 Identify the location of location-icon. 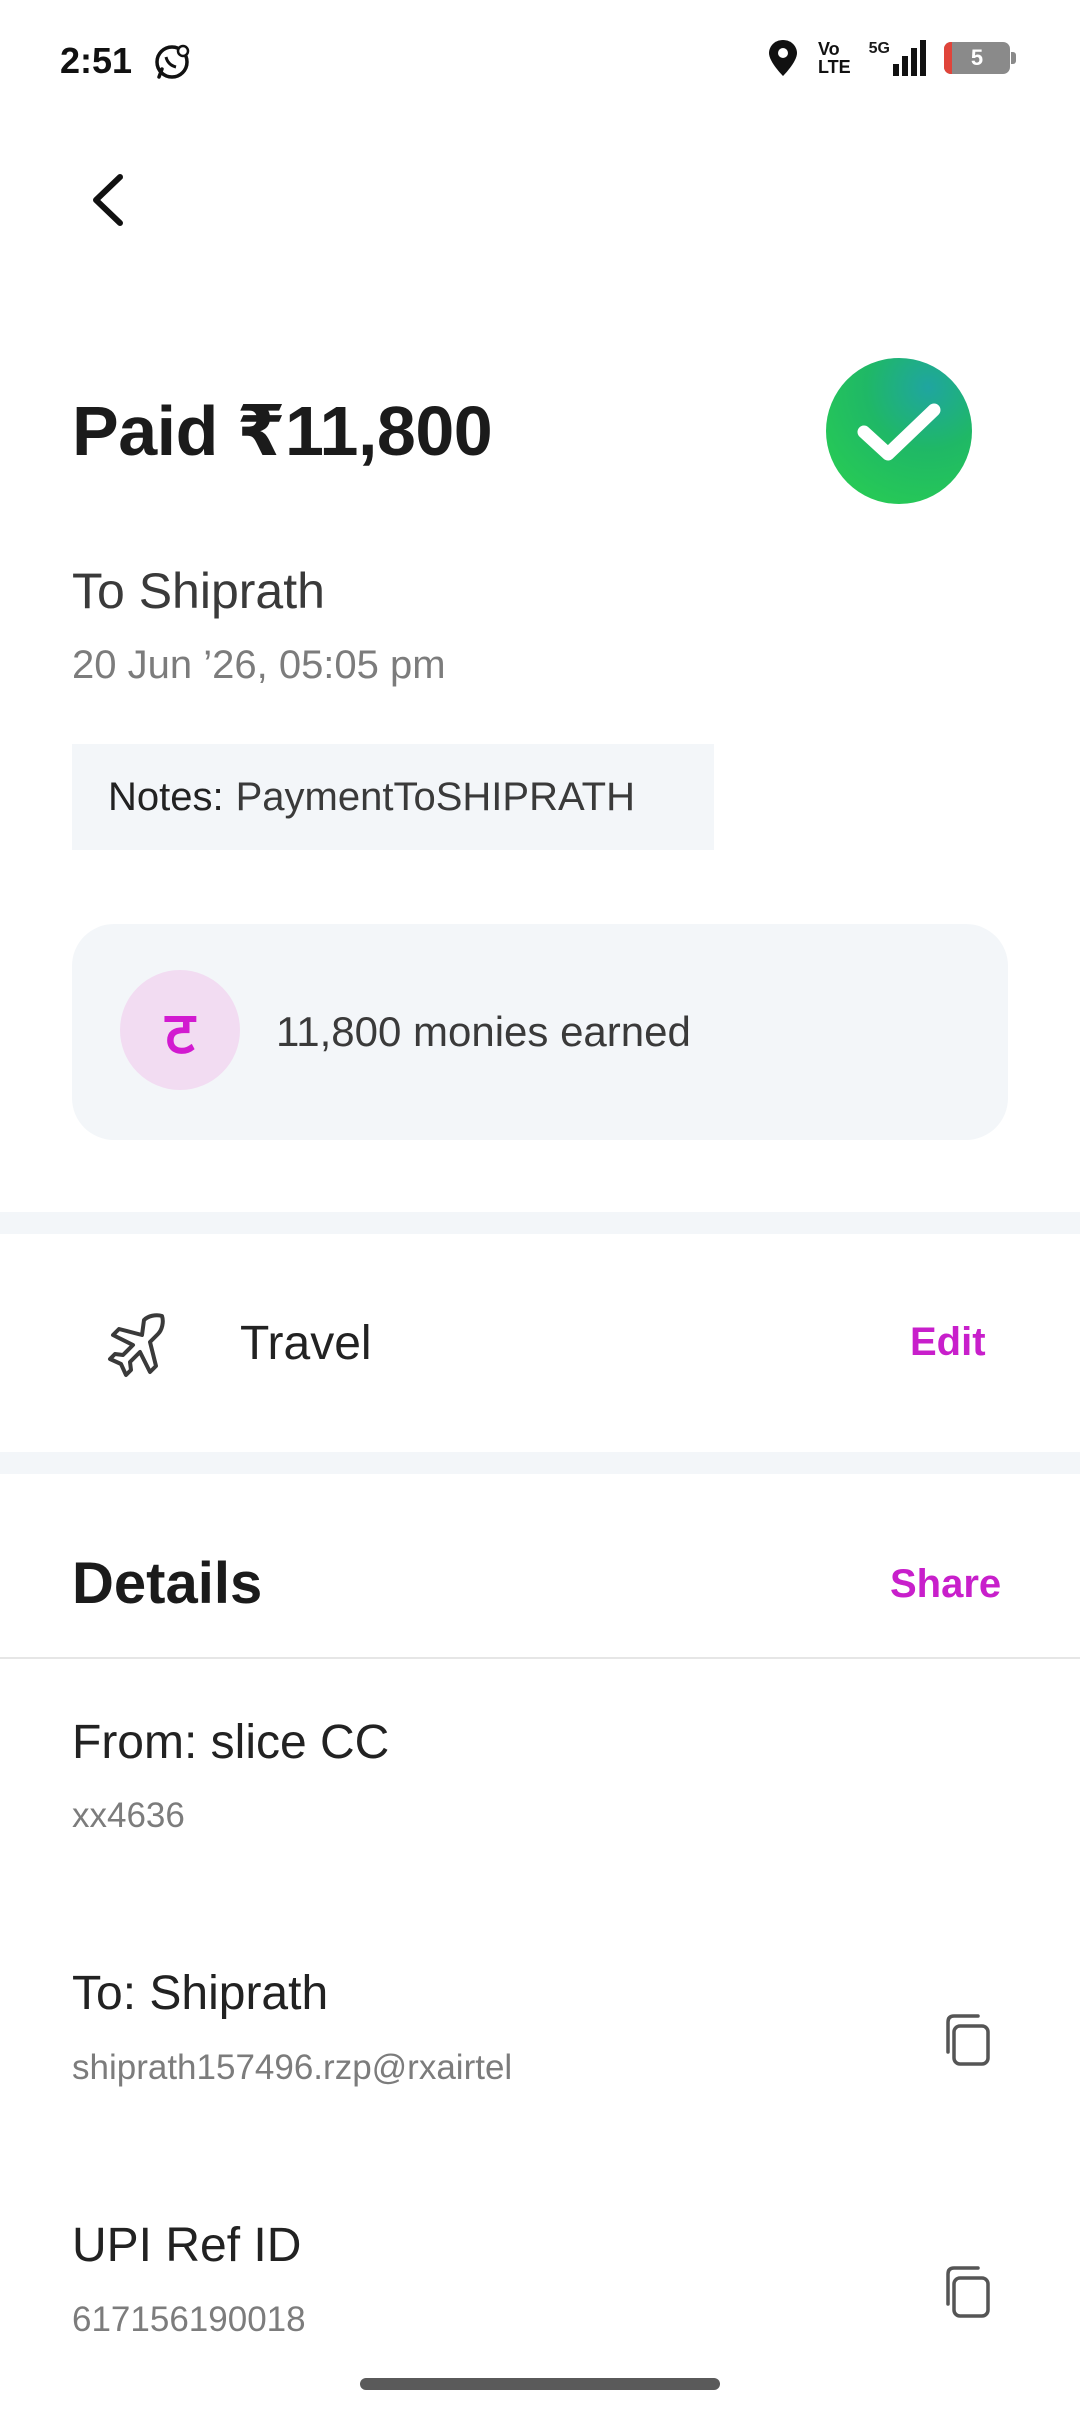
(782, 58).